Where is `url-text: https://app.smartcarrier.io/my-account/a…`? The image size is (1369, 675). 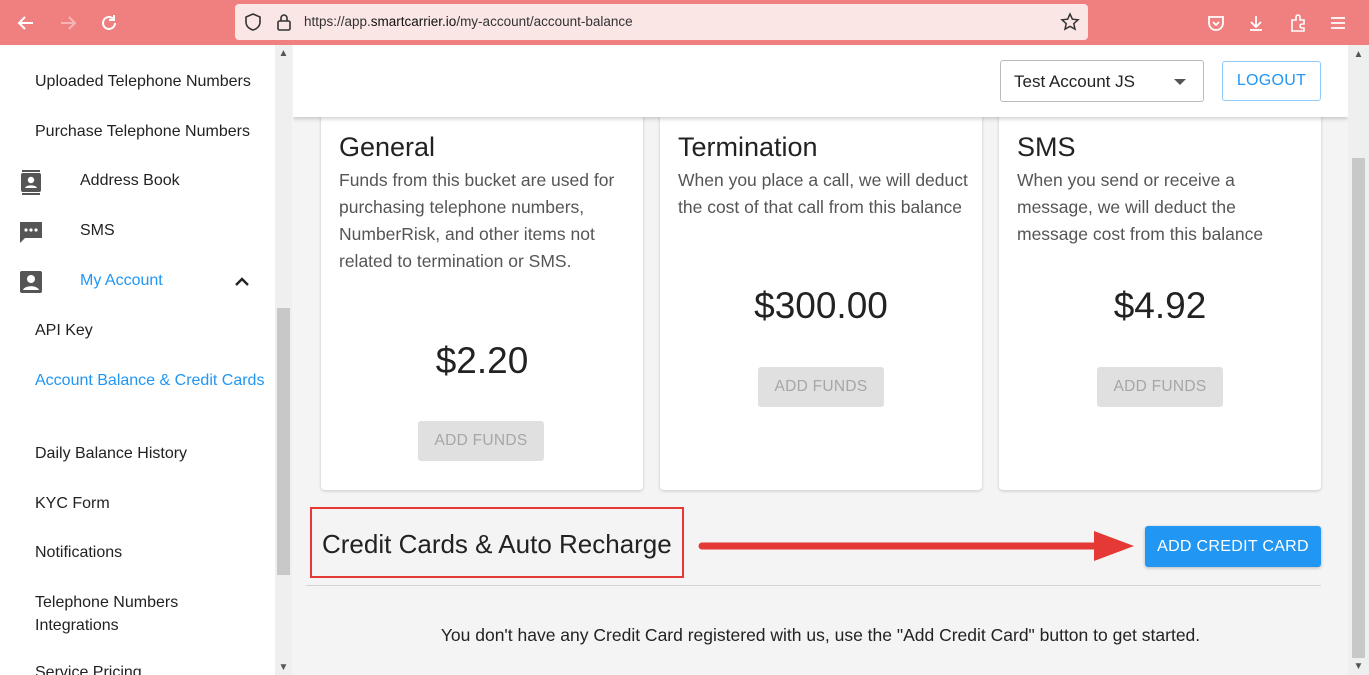
url-text: https://app.smartcarrier.io/my-account/a… is located at coordinates (468, 21).